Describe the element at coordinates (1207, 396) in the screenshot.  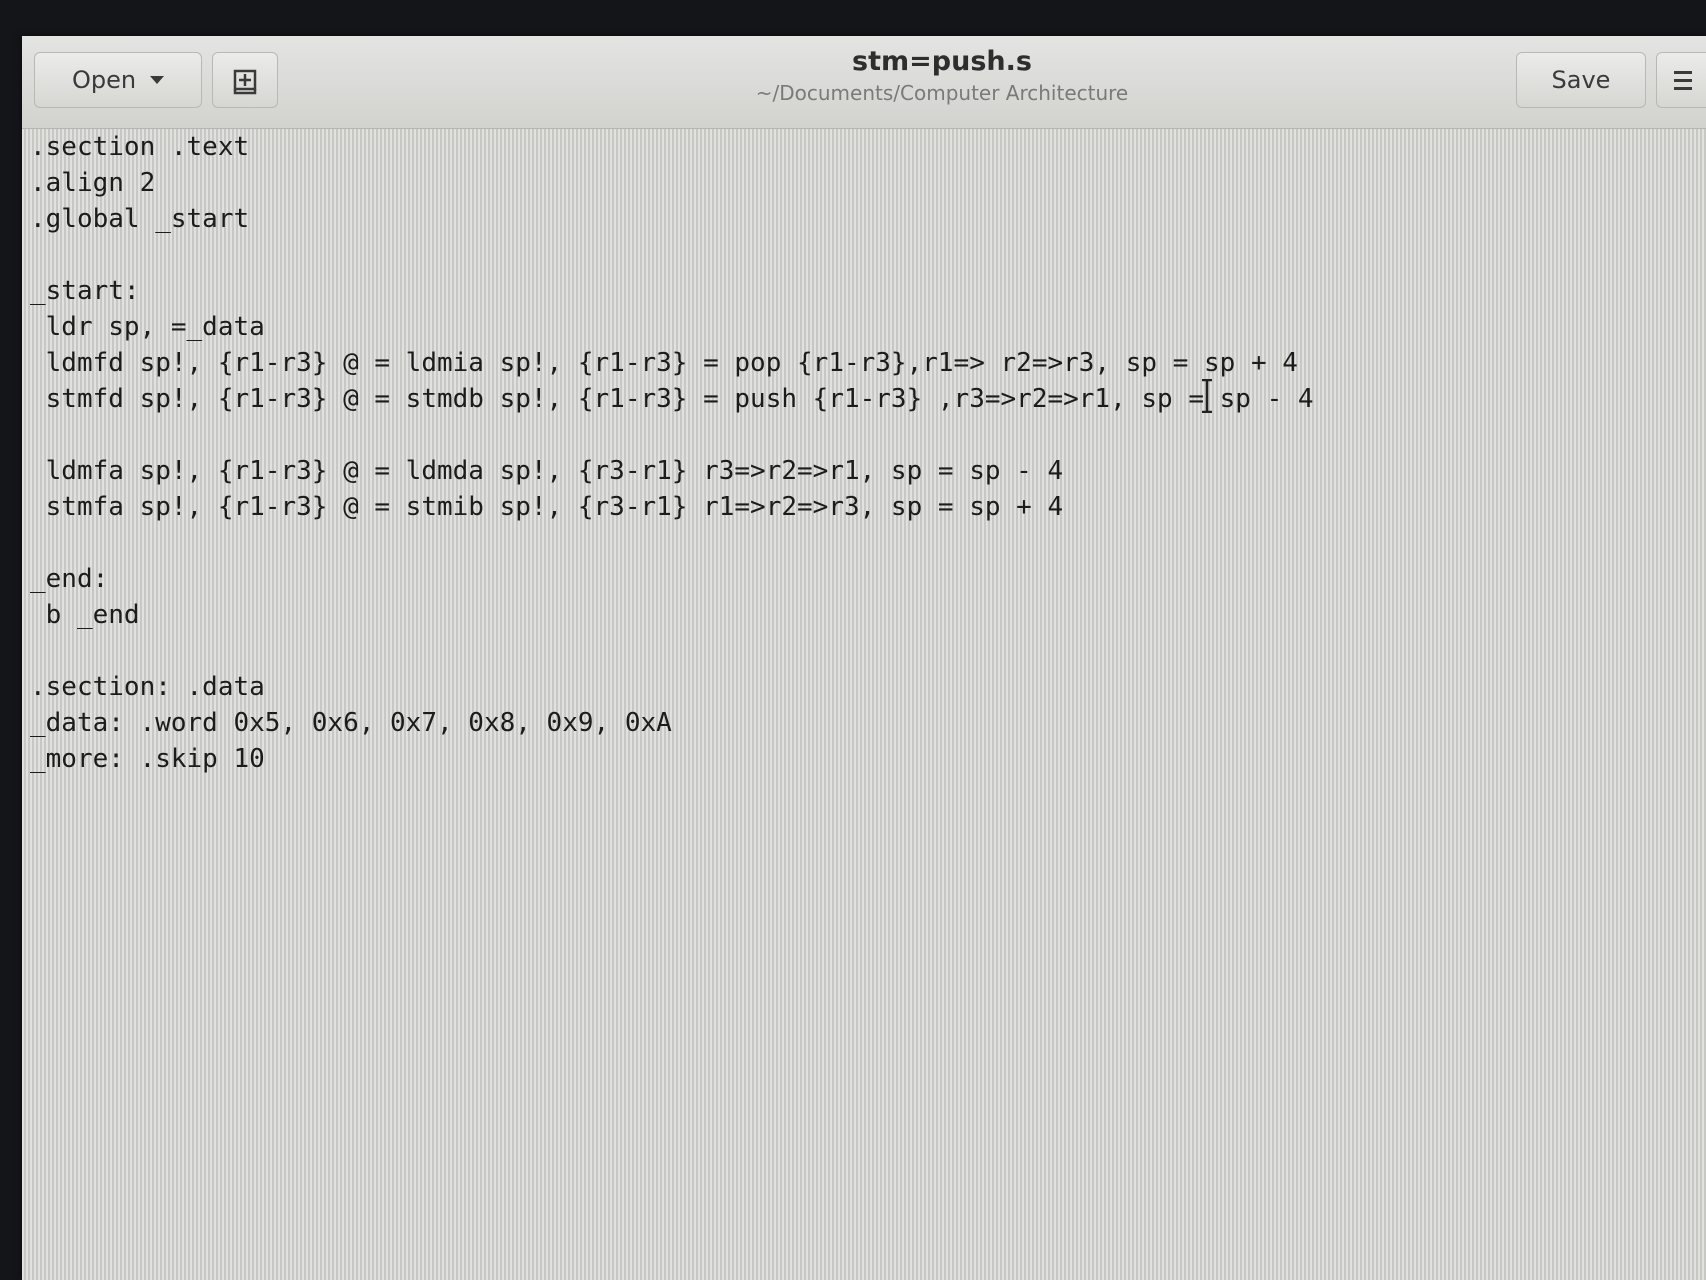
I see `text-cursor-icon` at that location.